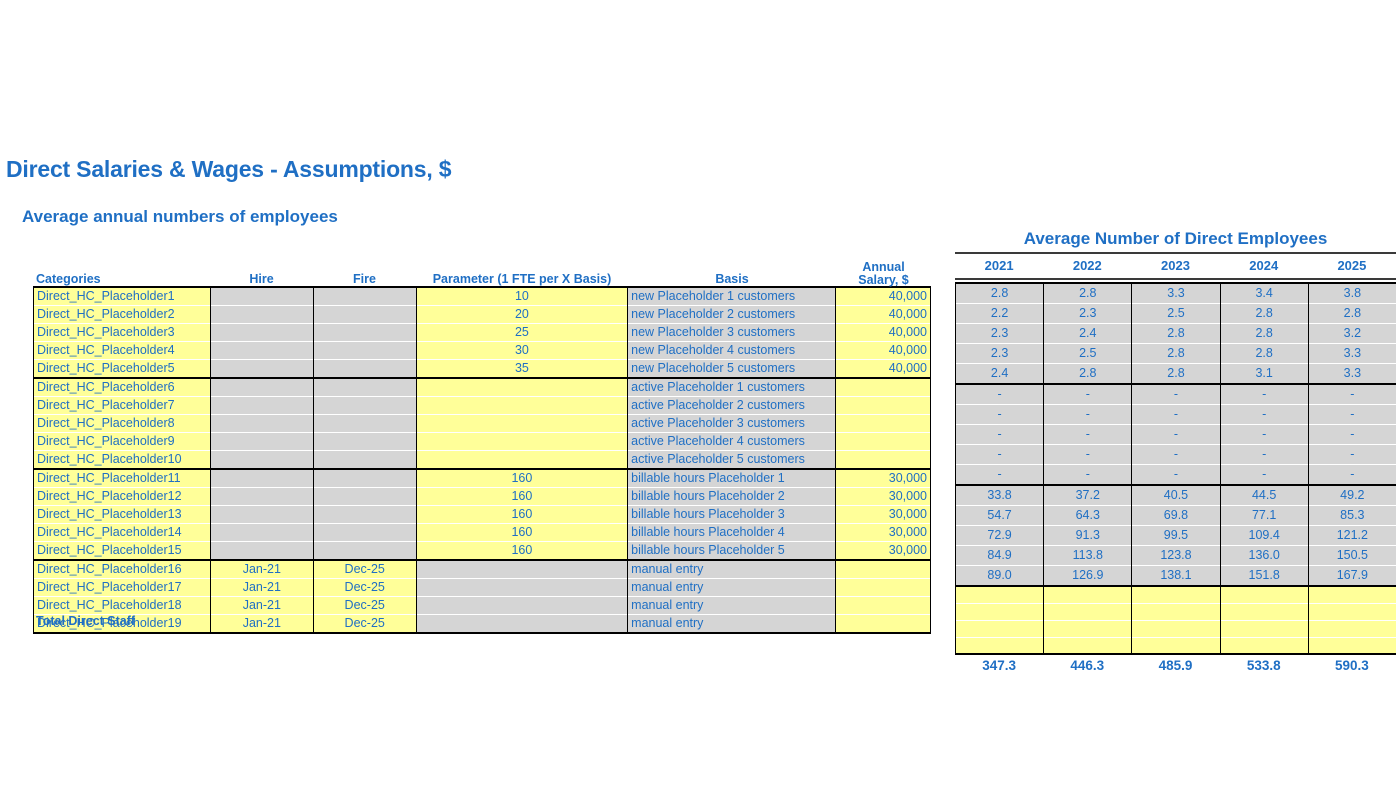  Describe the element at coordinates (1175, 293) in the screenshot. I see `table-row: 2.8 2.8 3.3 3.4 3.8` at that location.